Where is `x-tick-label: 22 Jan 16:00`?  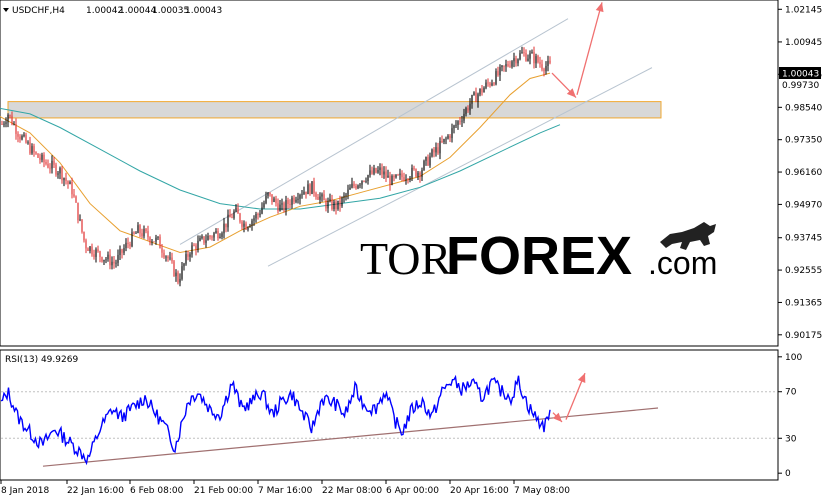 x-tick-label: 22 Jan 16:00 is located at coordinates (95, 491).